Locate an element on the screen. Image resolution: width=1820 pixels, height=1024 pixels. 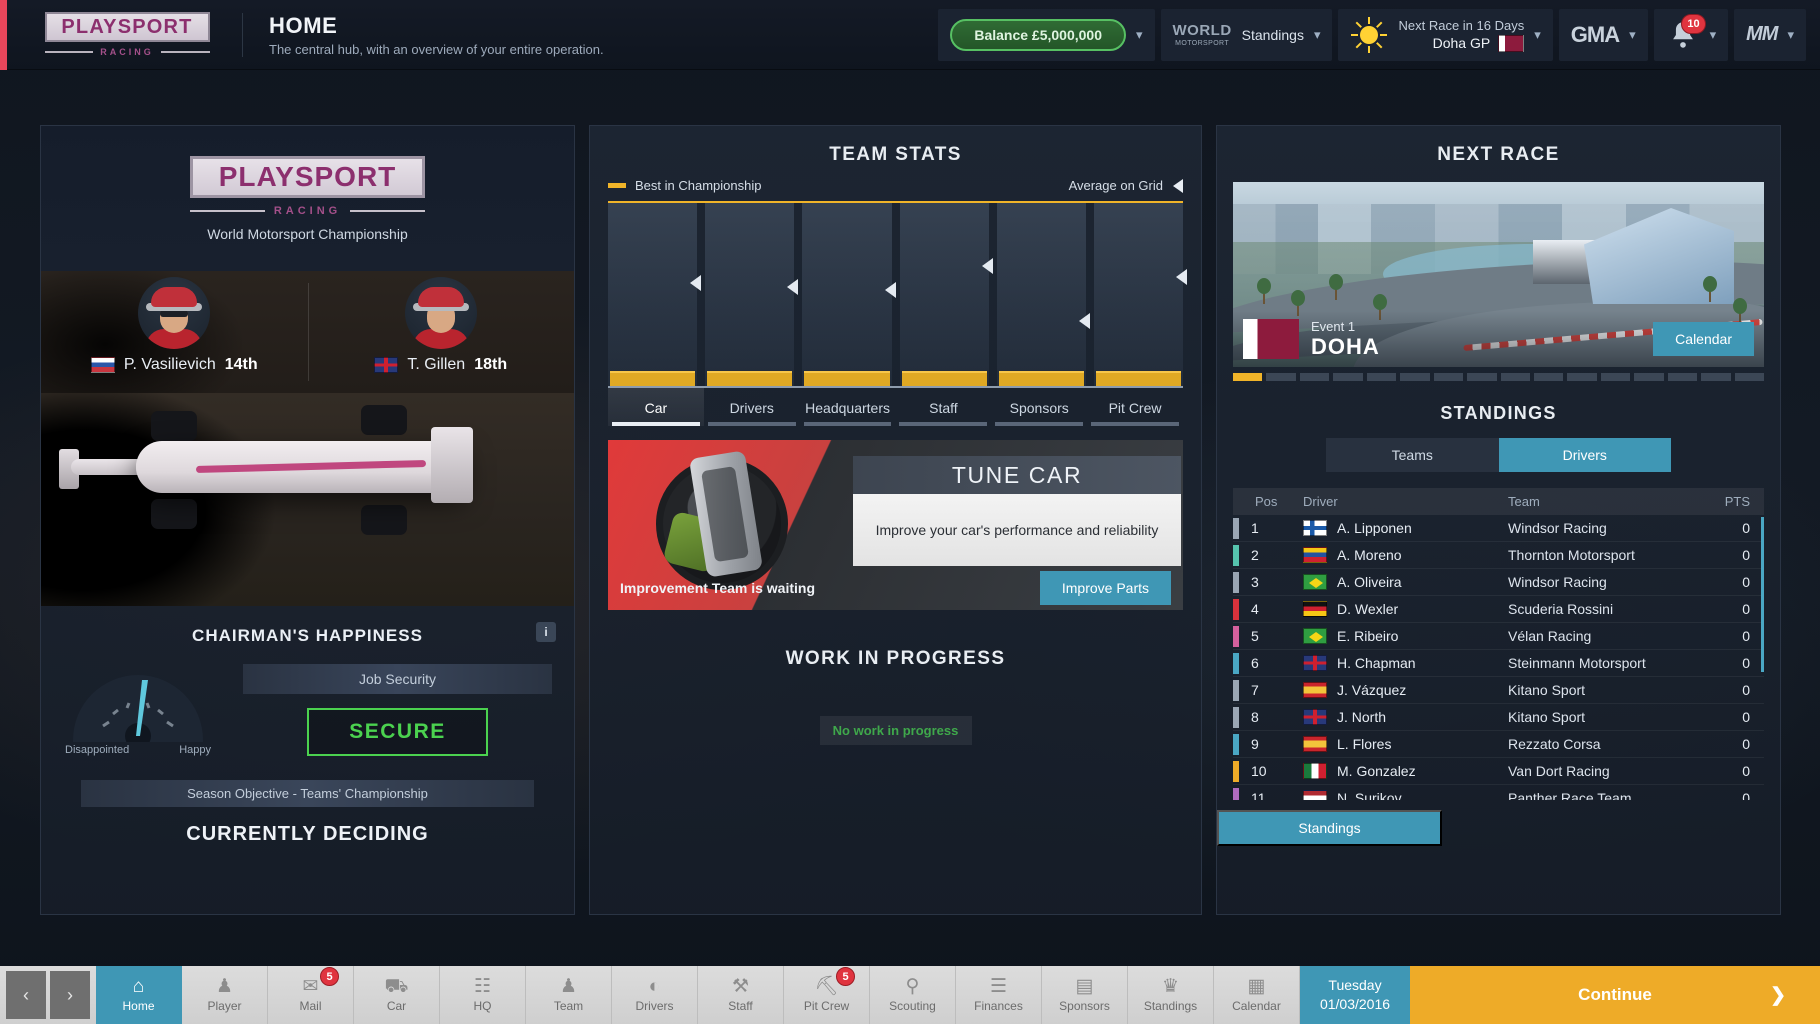
team-stats-tab-staff: Staff is located at coordinates (943, 407).